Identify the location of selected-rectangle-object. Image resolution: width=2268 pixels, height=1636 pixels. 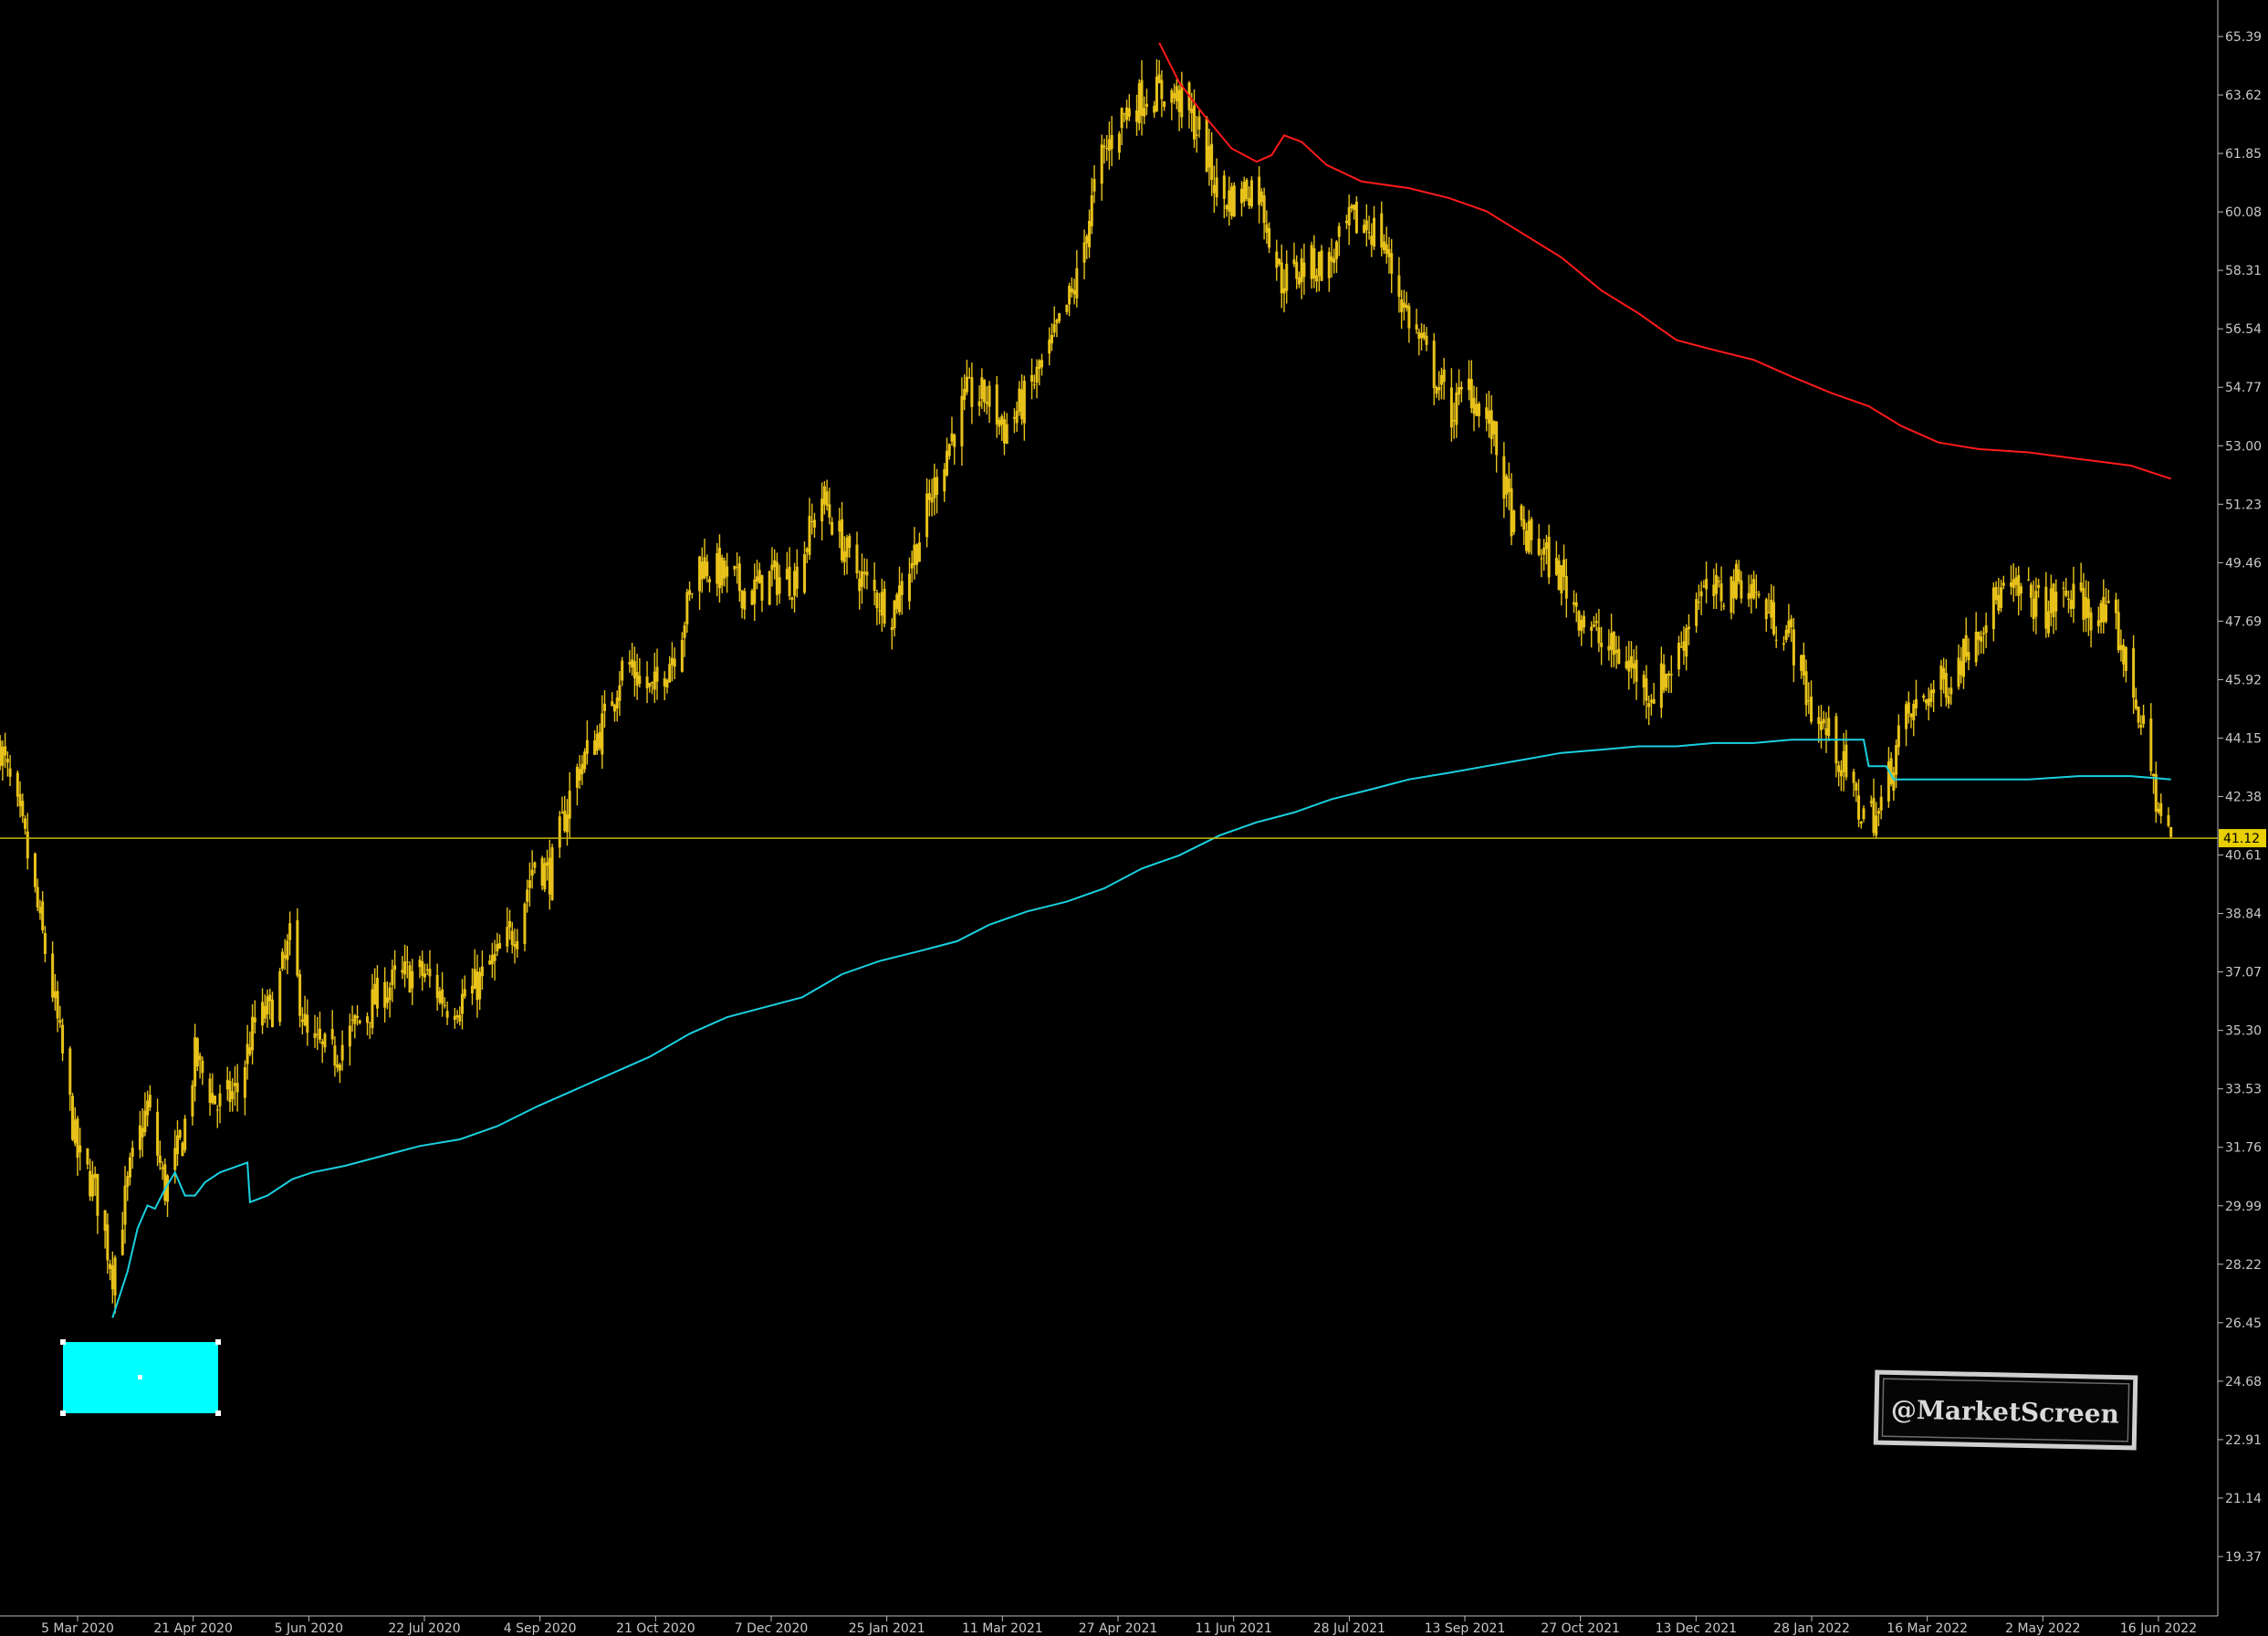
(140, 1377).